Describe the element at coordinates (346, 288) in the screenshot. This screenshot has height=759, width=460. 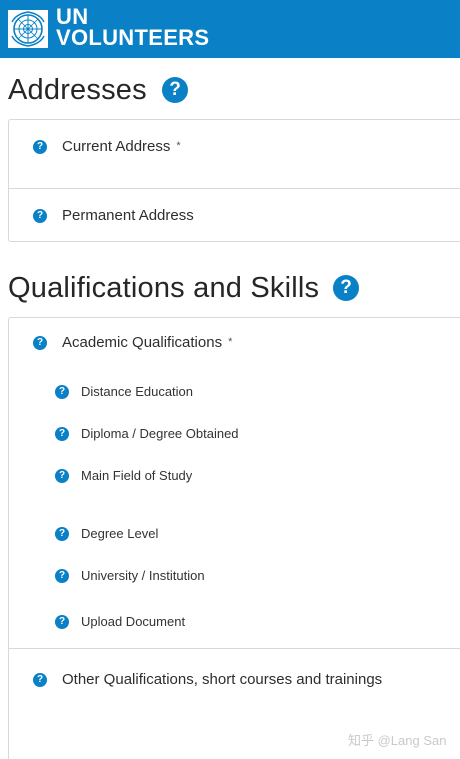
I see `qualifications-help-icon: ?` at that location.